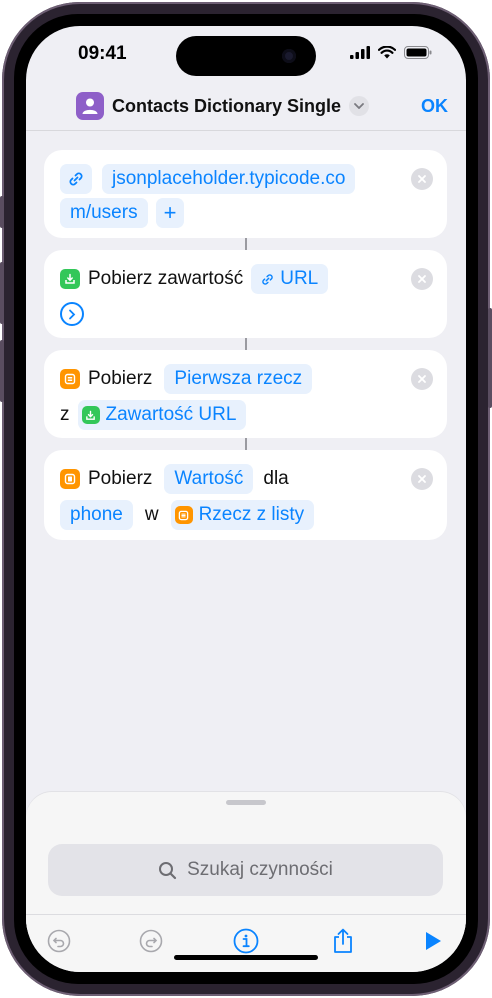  I want to click on key-field-token: phone, so click(96, 515).